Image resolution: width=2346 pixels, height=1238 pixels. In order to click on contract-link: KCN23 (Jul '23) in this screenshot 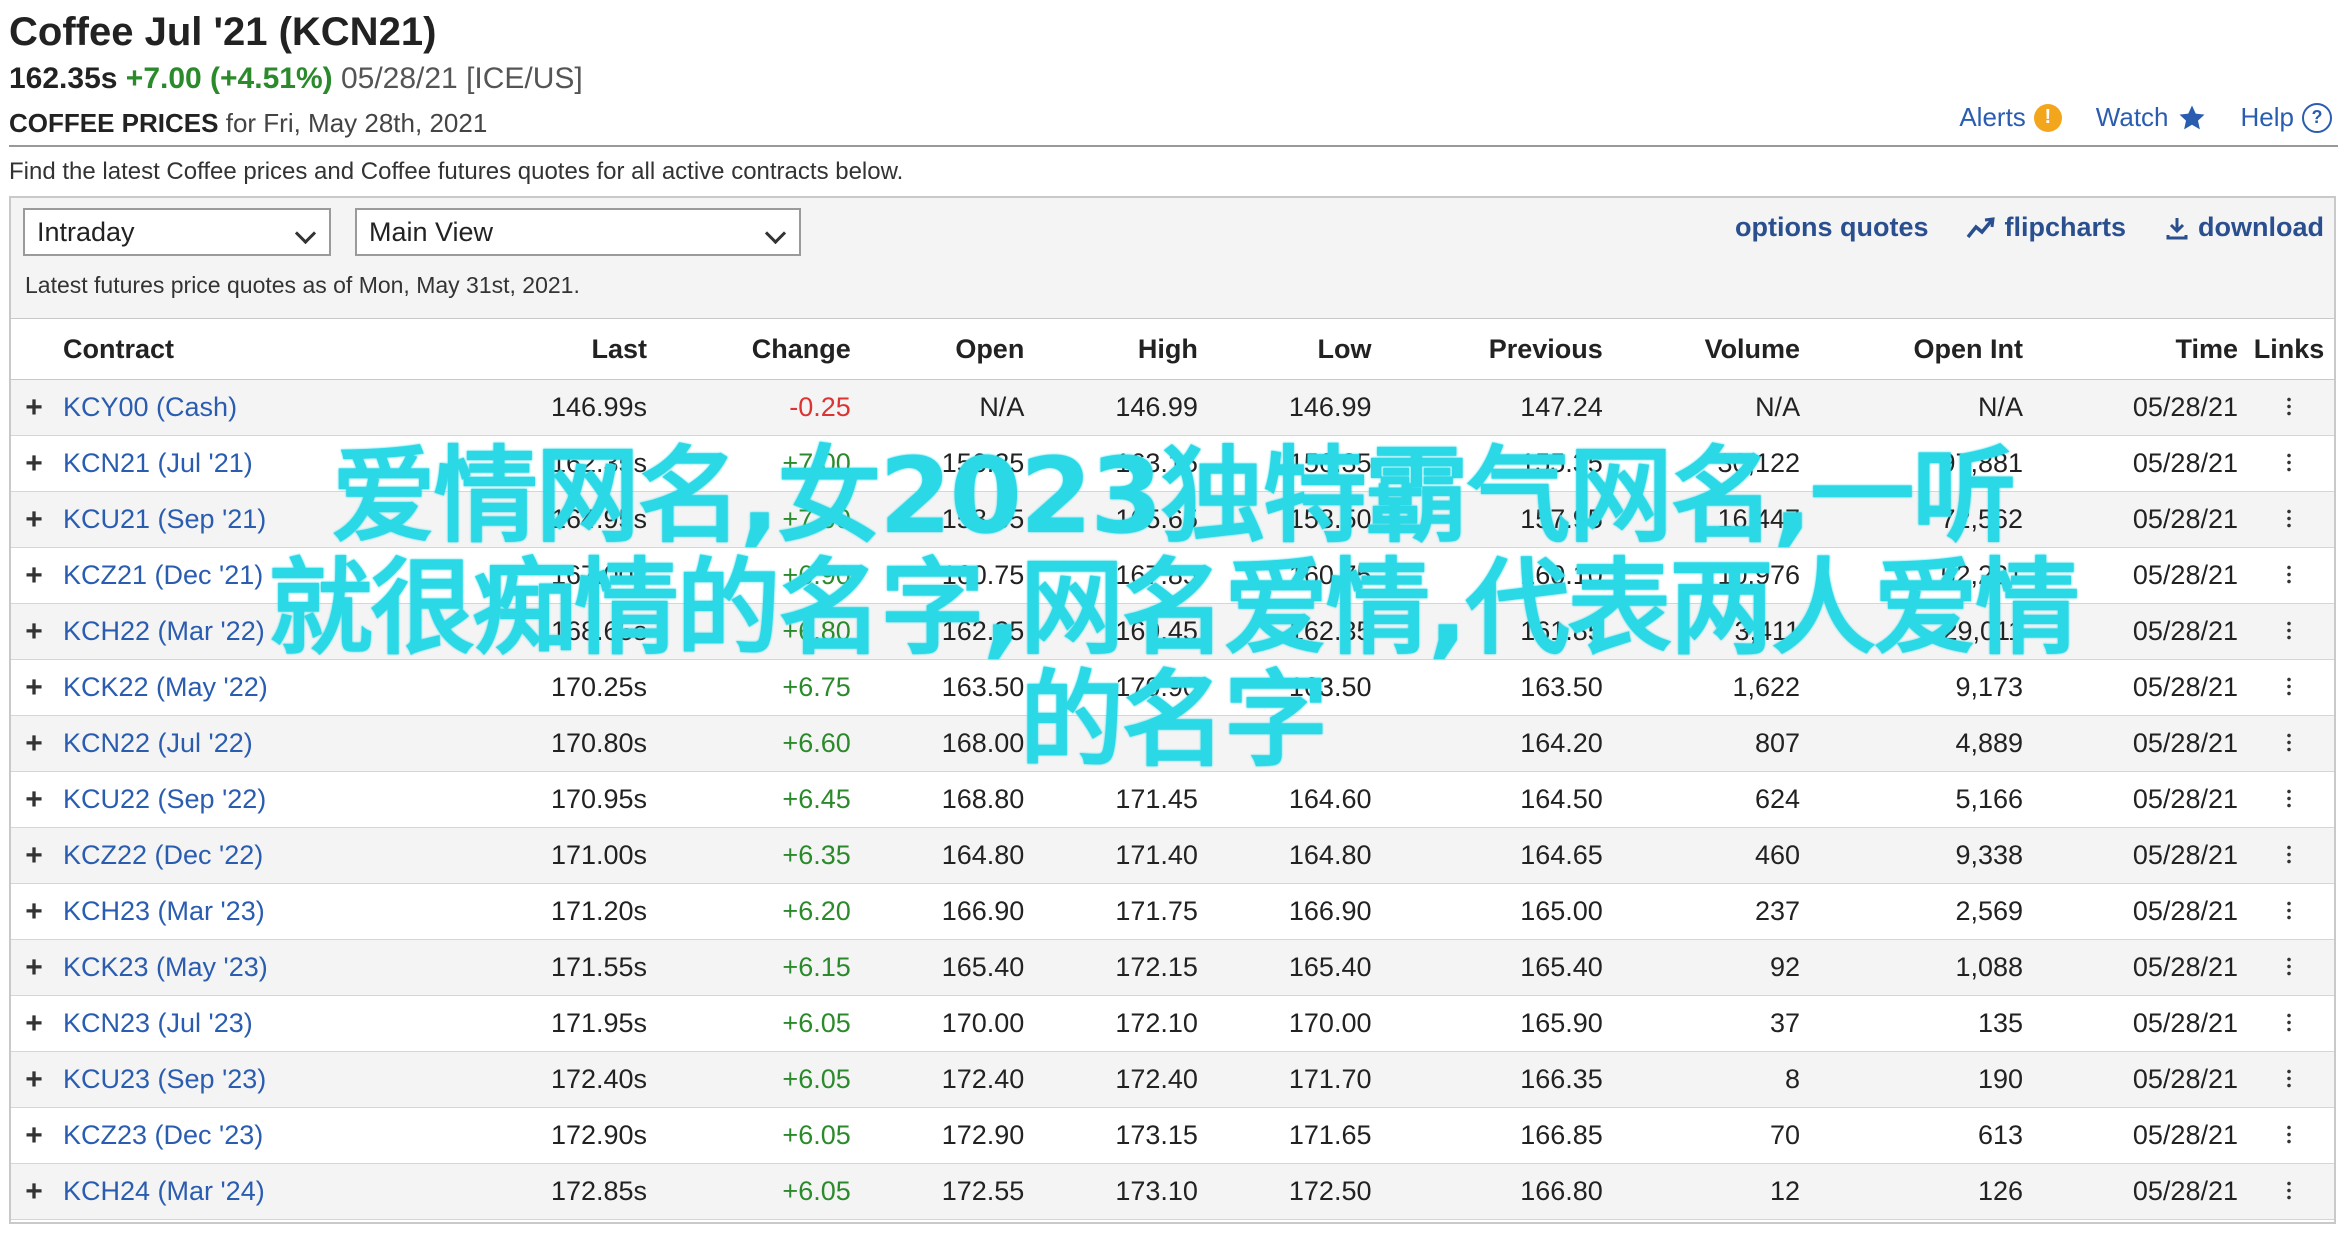, I will do `click(256, 1023)`.